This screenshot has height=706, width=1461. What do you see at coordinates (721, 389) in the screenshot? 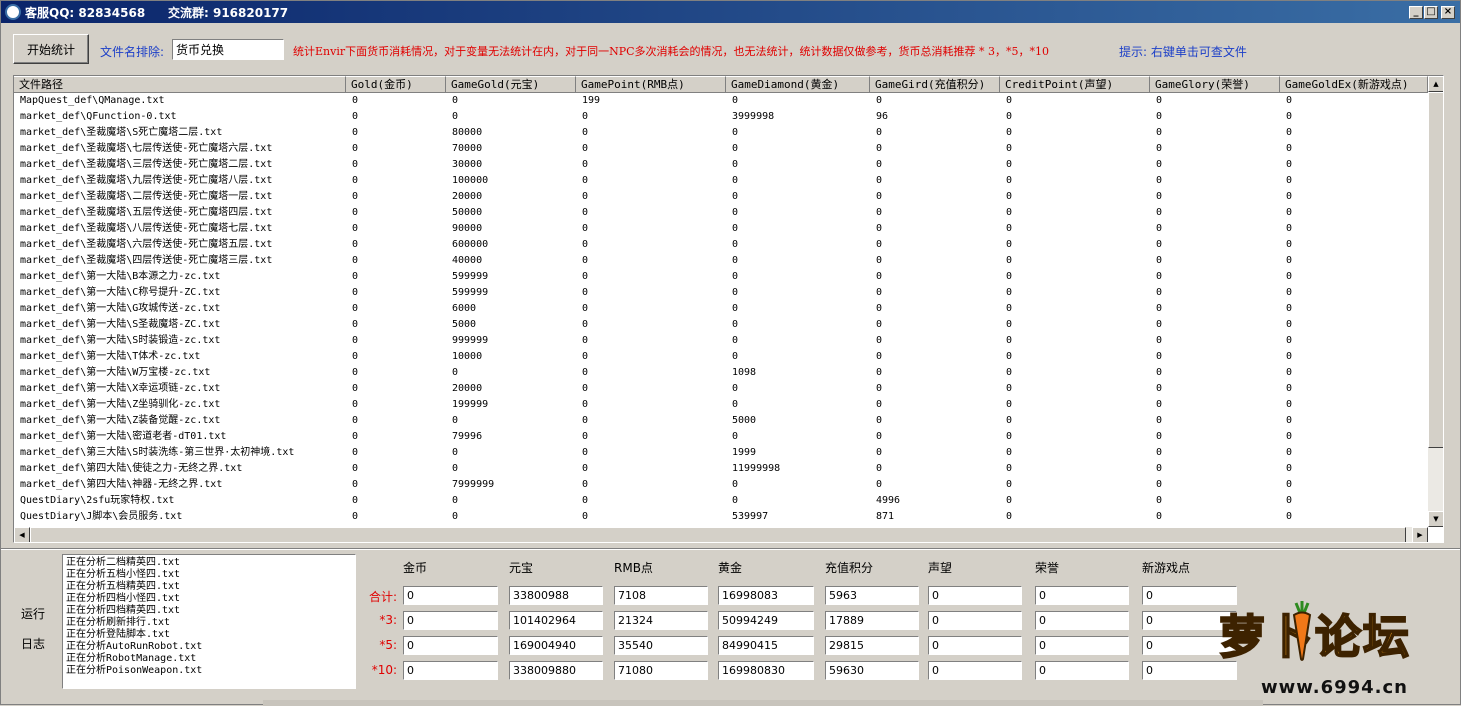
I see `table-row: market_def\第一大陆\X幸运项链-zc.txt 0 20000 0 0 0 0 0 0` at bounding box center [721, 389].